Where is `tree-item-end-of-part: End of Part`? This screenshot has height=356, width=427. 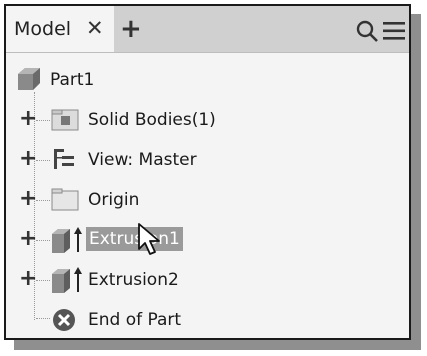 tree-item-end-of-part: End of Part is located at coordinates (206, 320).